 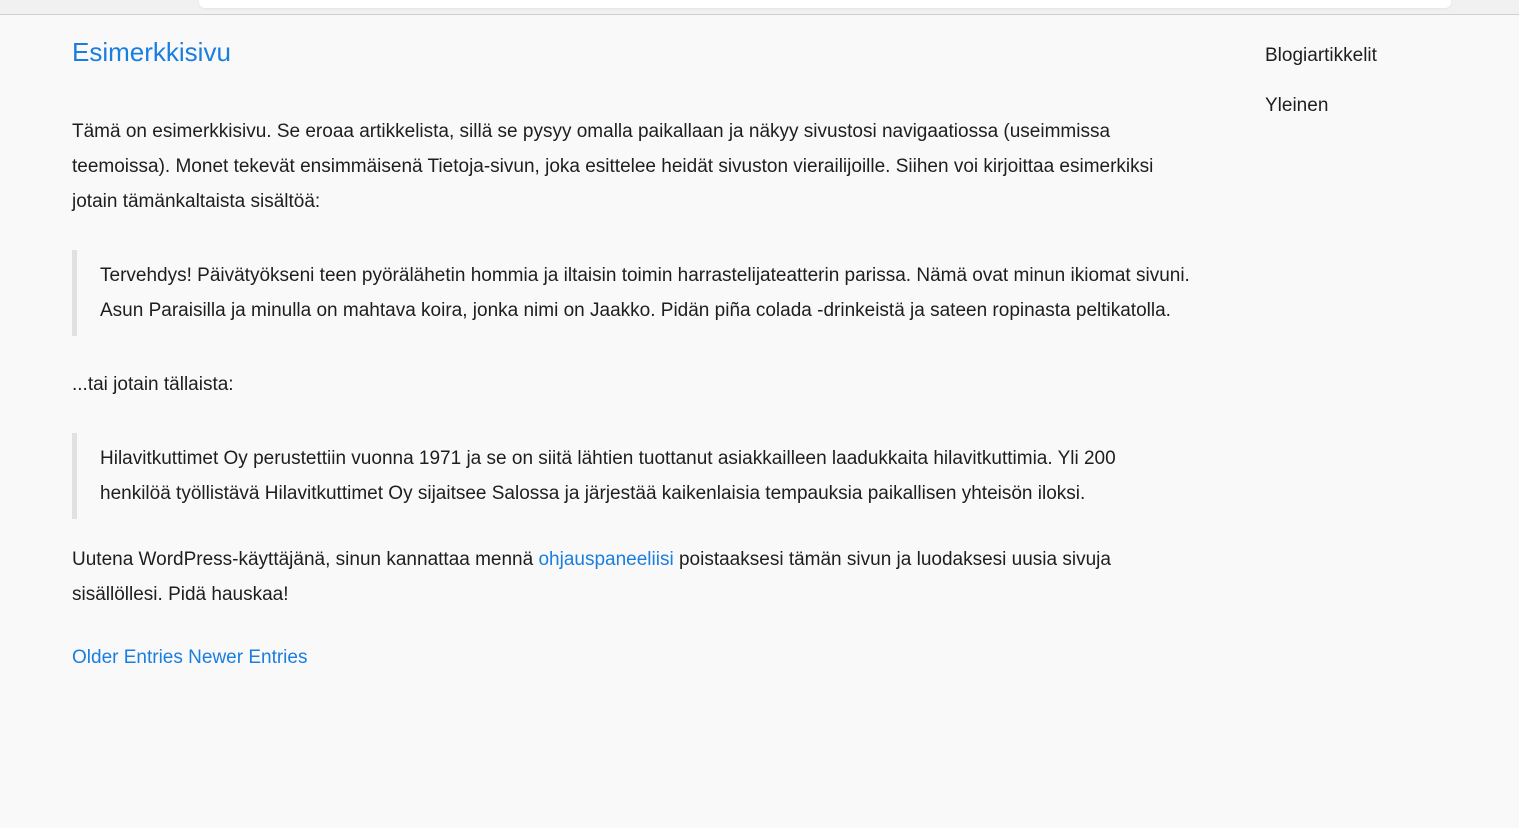 What do you see at coordinates (153, 384) in the screenshot?
I see `or-paragraph: ...tai jotain tällaista:` at bounding box center [153, 384].